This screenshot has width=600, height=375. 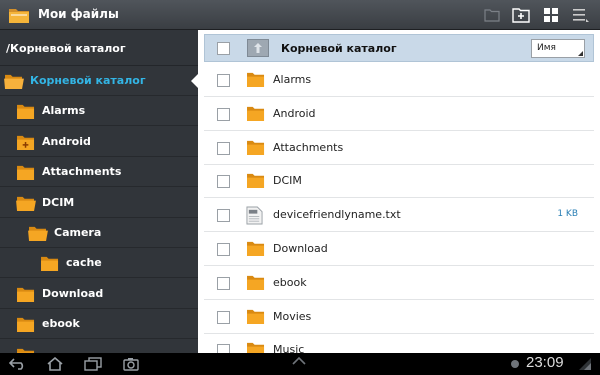 What do you see at coordinates (399, 80) in the screenshot?
I see `file-row: Alarms` at bounding box center [399, 80].